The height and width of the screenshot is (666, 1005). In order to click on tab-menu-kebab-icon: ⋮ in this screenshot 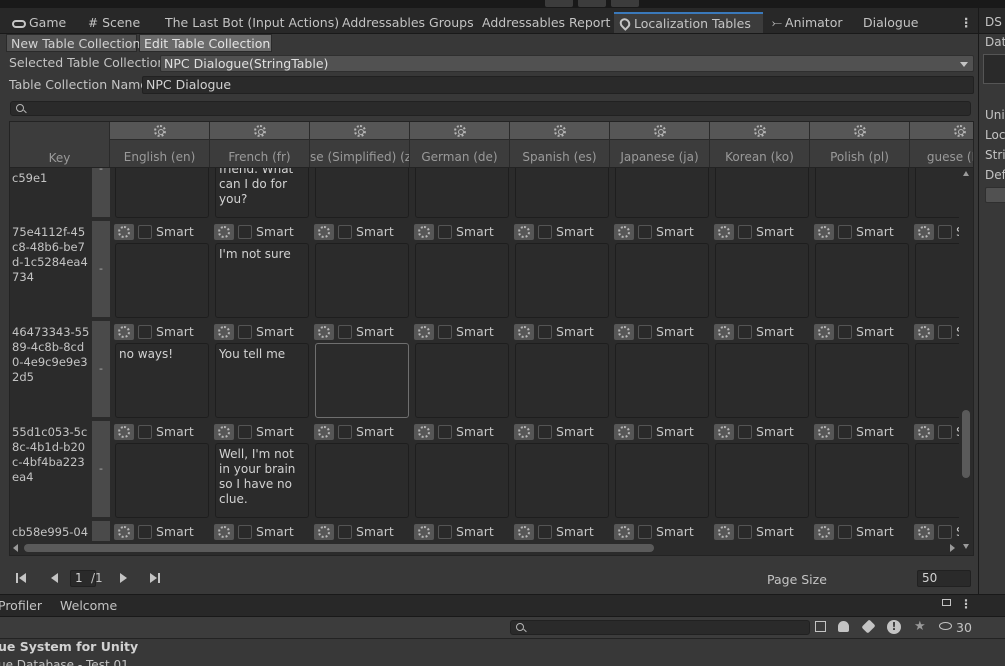, I will do `click(966, 23)`.